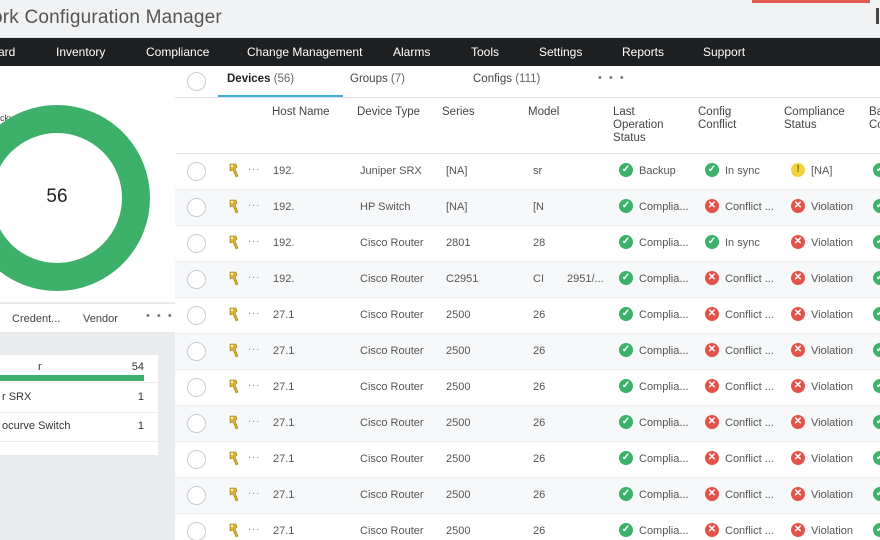 The width and height of the screenshot is (880, 540). I want to click on cell-model: sr, so click(538, 171).